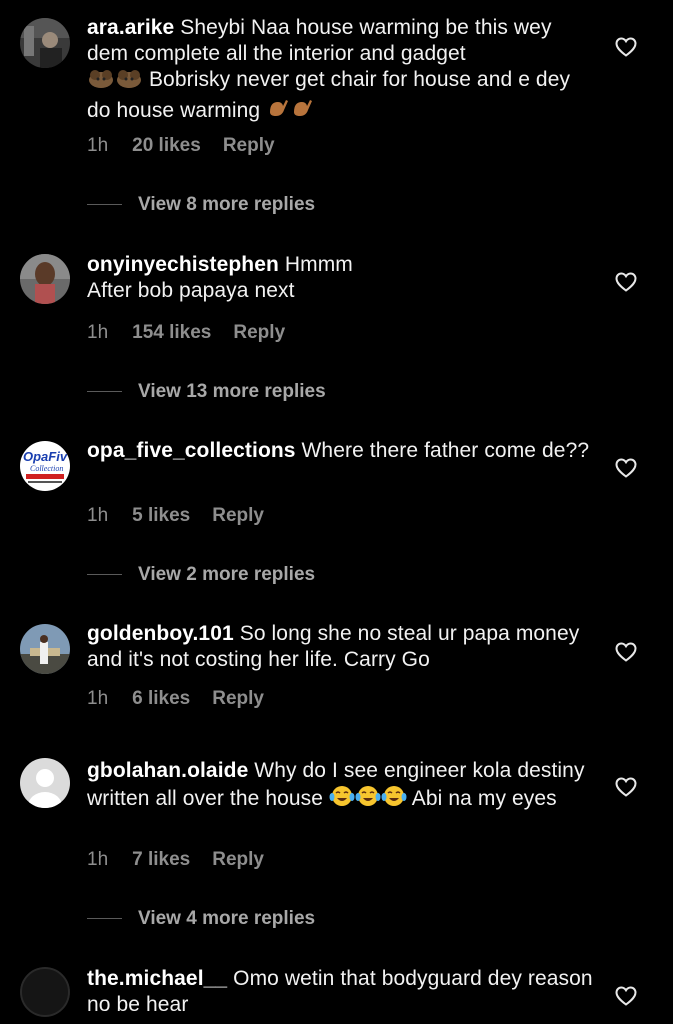 This screenshot has width=673, height=1024. Describe the element at coordinates (157, 978) in the screenshot. I see `comment-username: the.michael__` at that location.